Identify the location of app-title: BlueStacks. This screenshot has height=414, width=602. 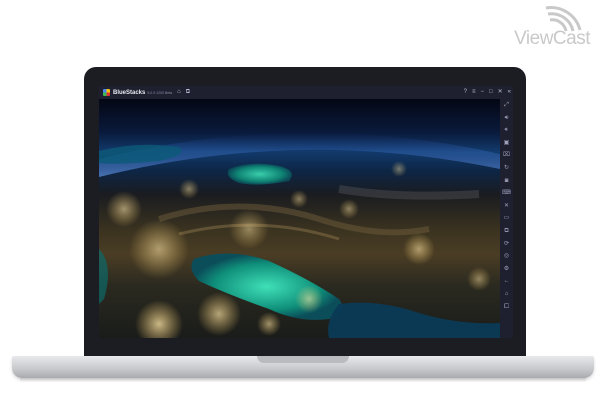
(129, 92).